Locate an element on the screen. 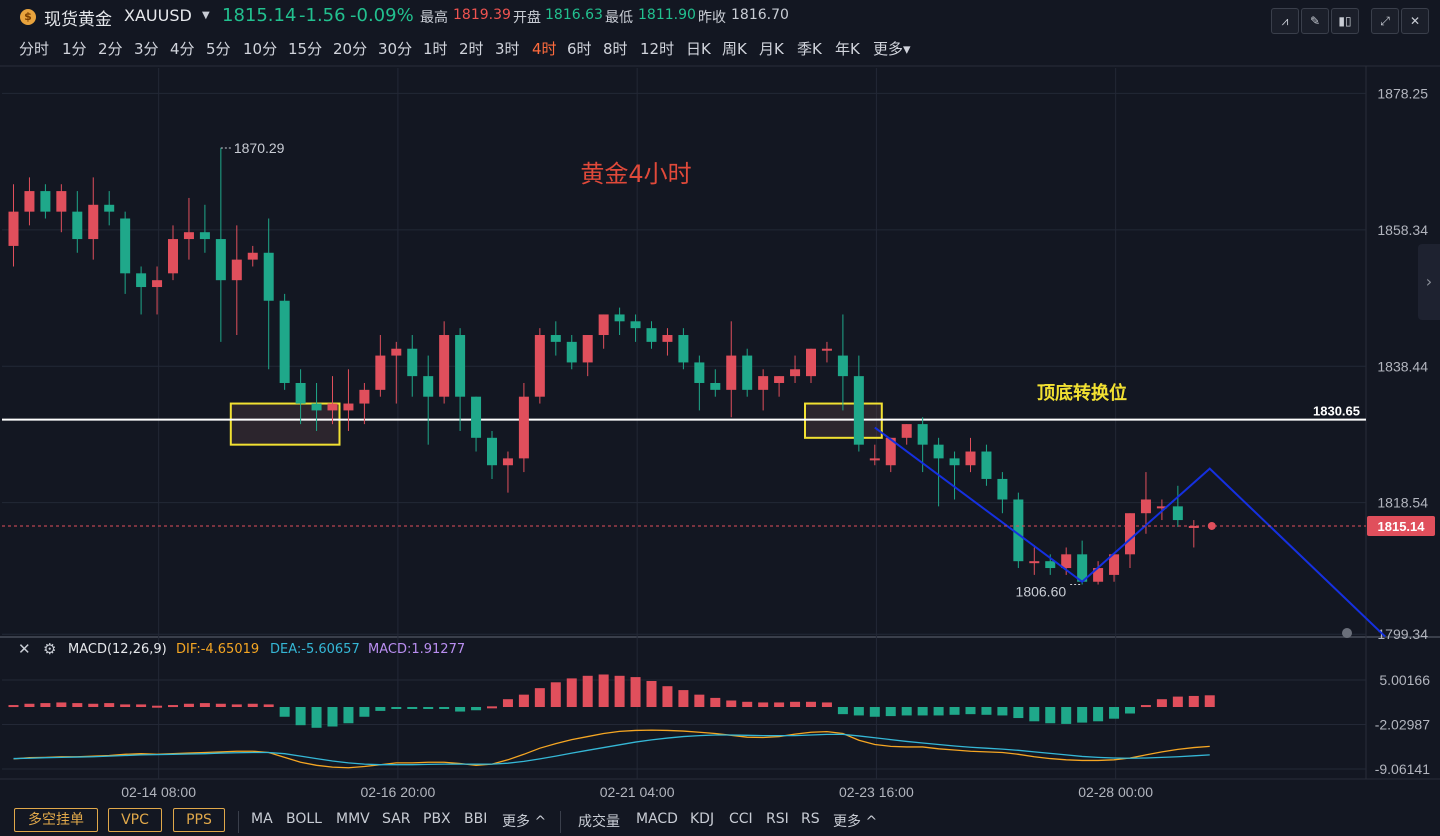  interval-tab: 分时 is located at coordinates (34, 48).